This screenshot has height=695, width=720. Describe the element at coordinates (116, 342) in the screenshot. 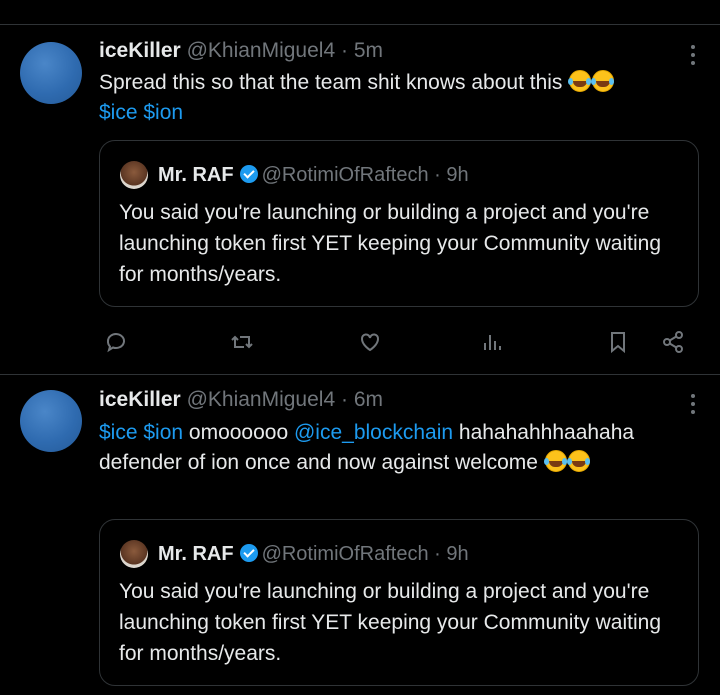

I see `reply-icon` at that location.